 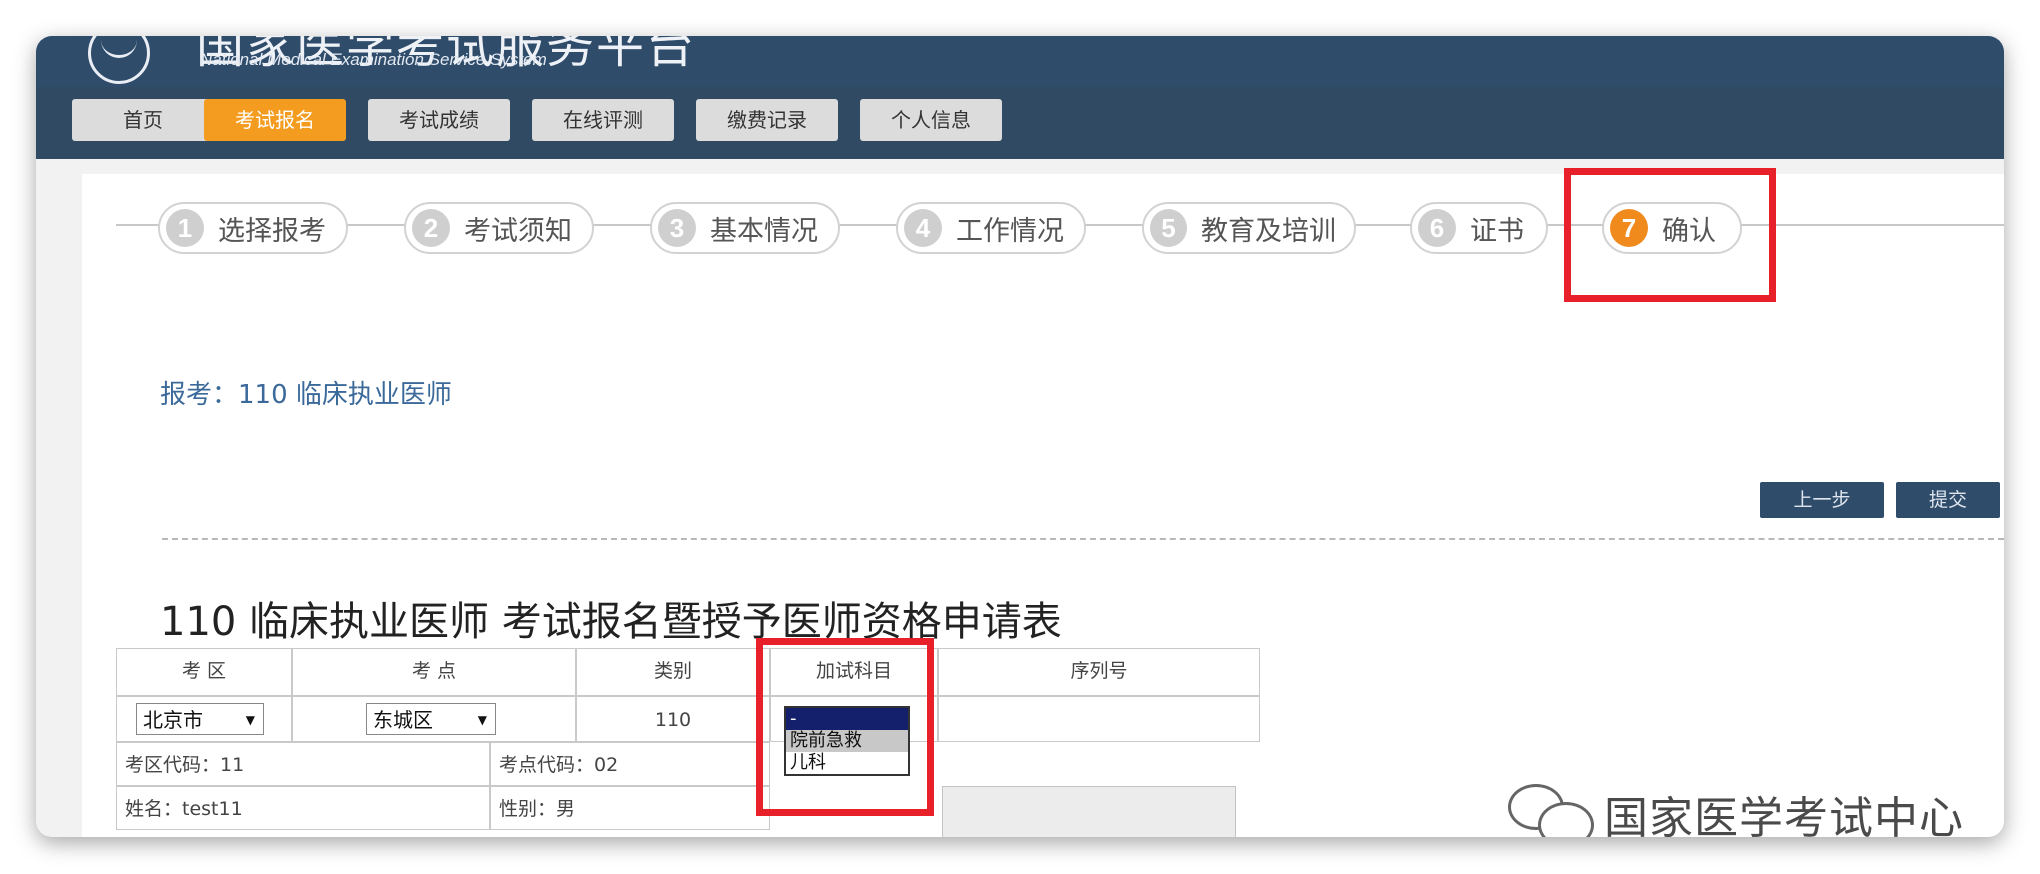 I want to click on kaoqu-code: 考区代码：11, so click(x=303, y=764).